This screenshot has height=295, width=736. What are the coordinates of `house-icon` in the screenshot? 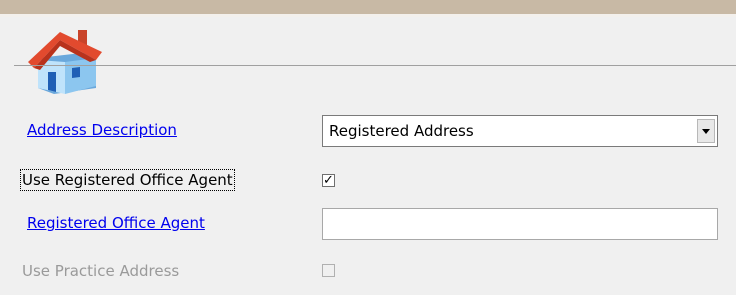 It's located at (65, 62).